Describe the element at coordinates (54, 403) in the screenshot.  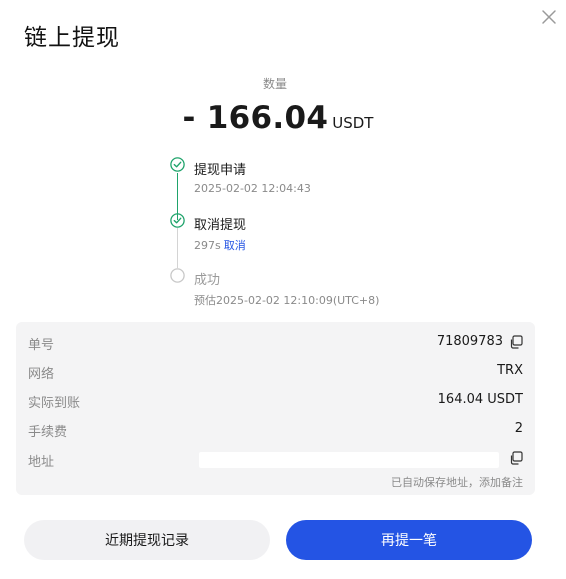
I see `received-label: 实际到账` at that location.